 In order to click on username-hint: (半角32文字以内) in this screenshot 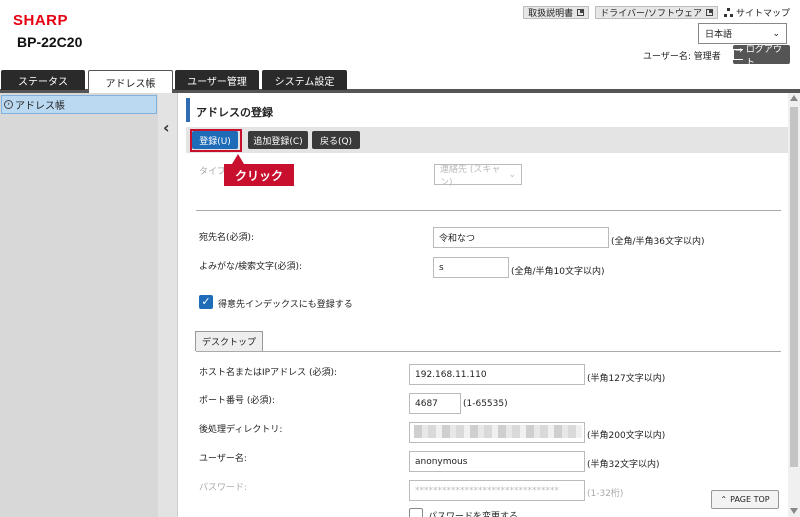, I will do `click(623, 465)`.